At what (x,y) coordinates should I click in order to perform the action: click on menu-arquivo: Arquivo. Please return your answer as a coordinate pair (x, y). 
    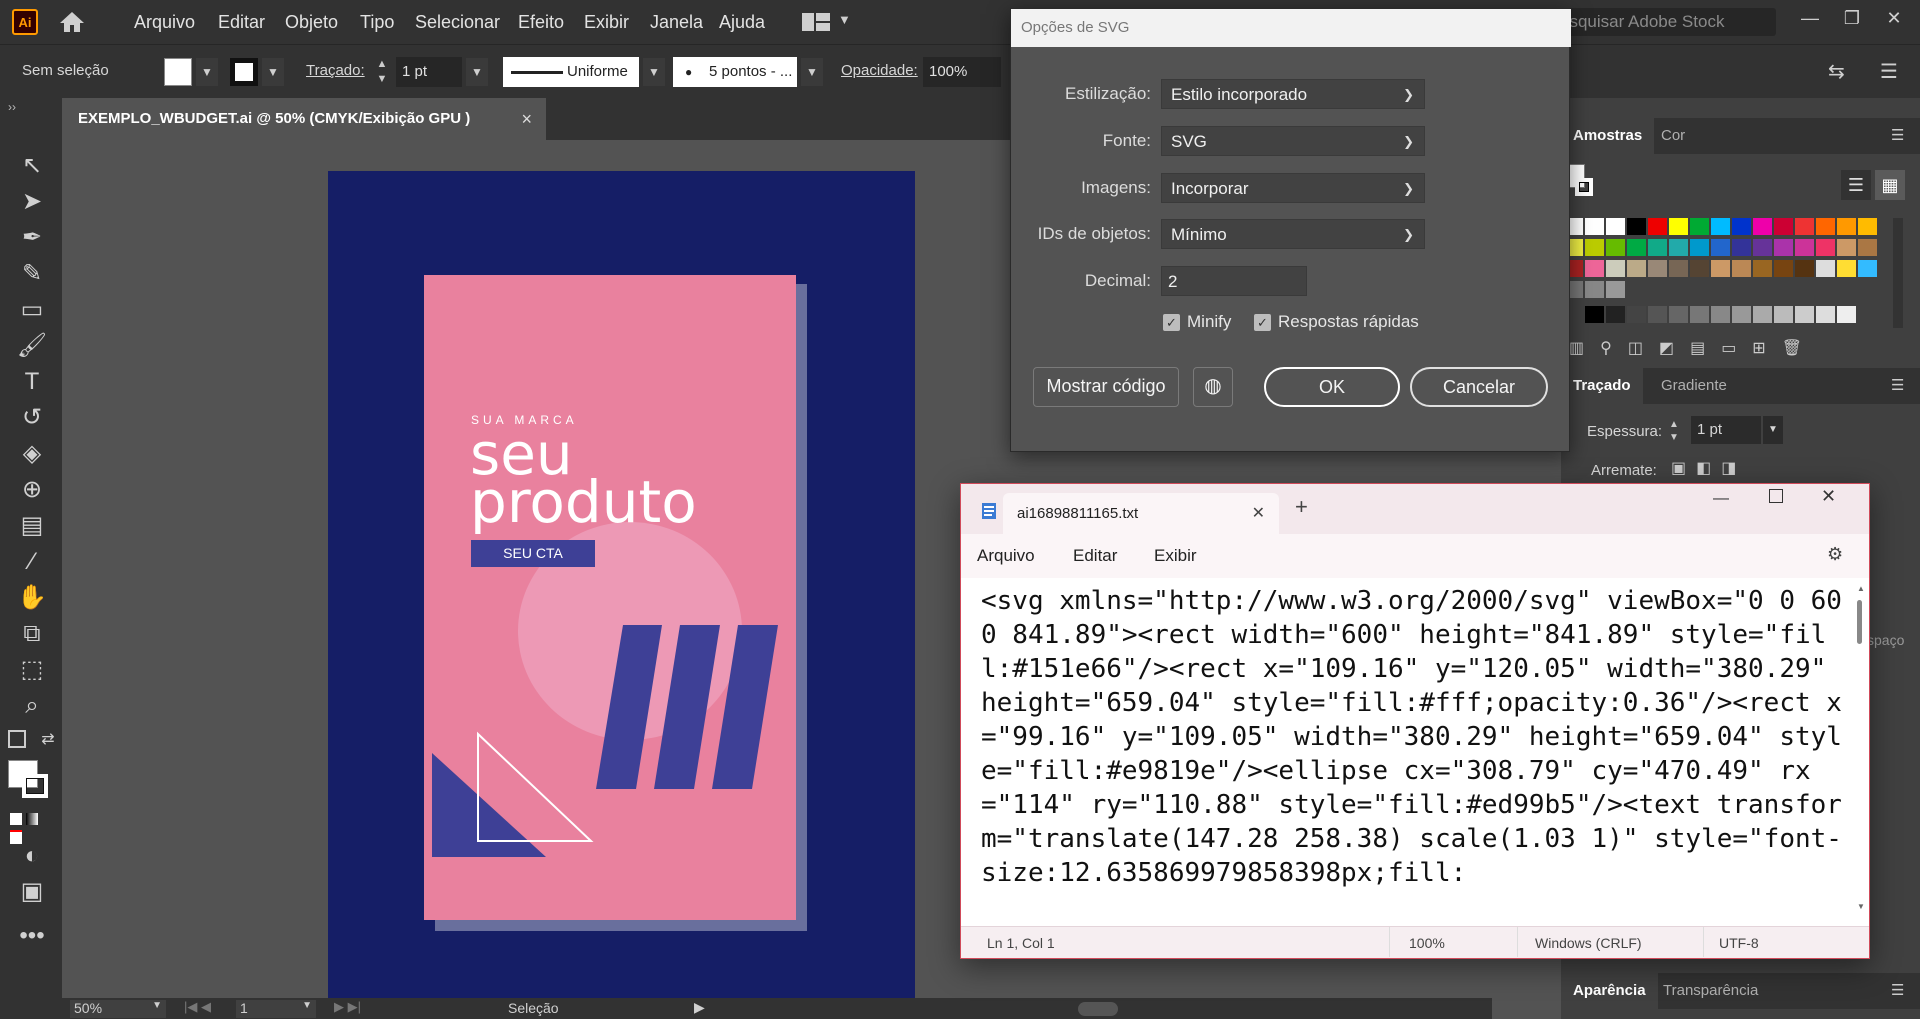
    Looking at the image, I should click on (164, 22).